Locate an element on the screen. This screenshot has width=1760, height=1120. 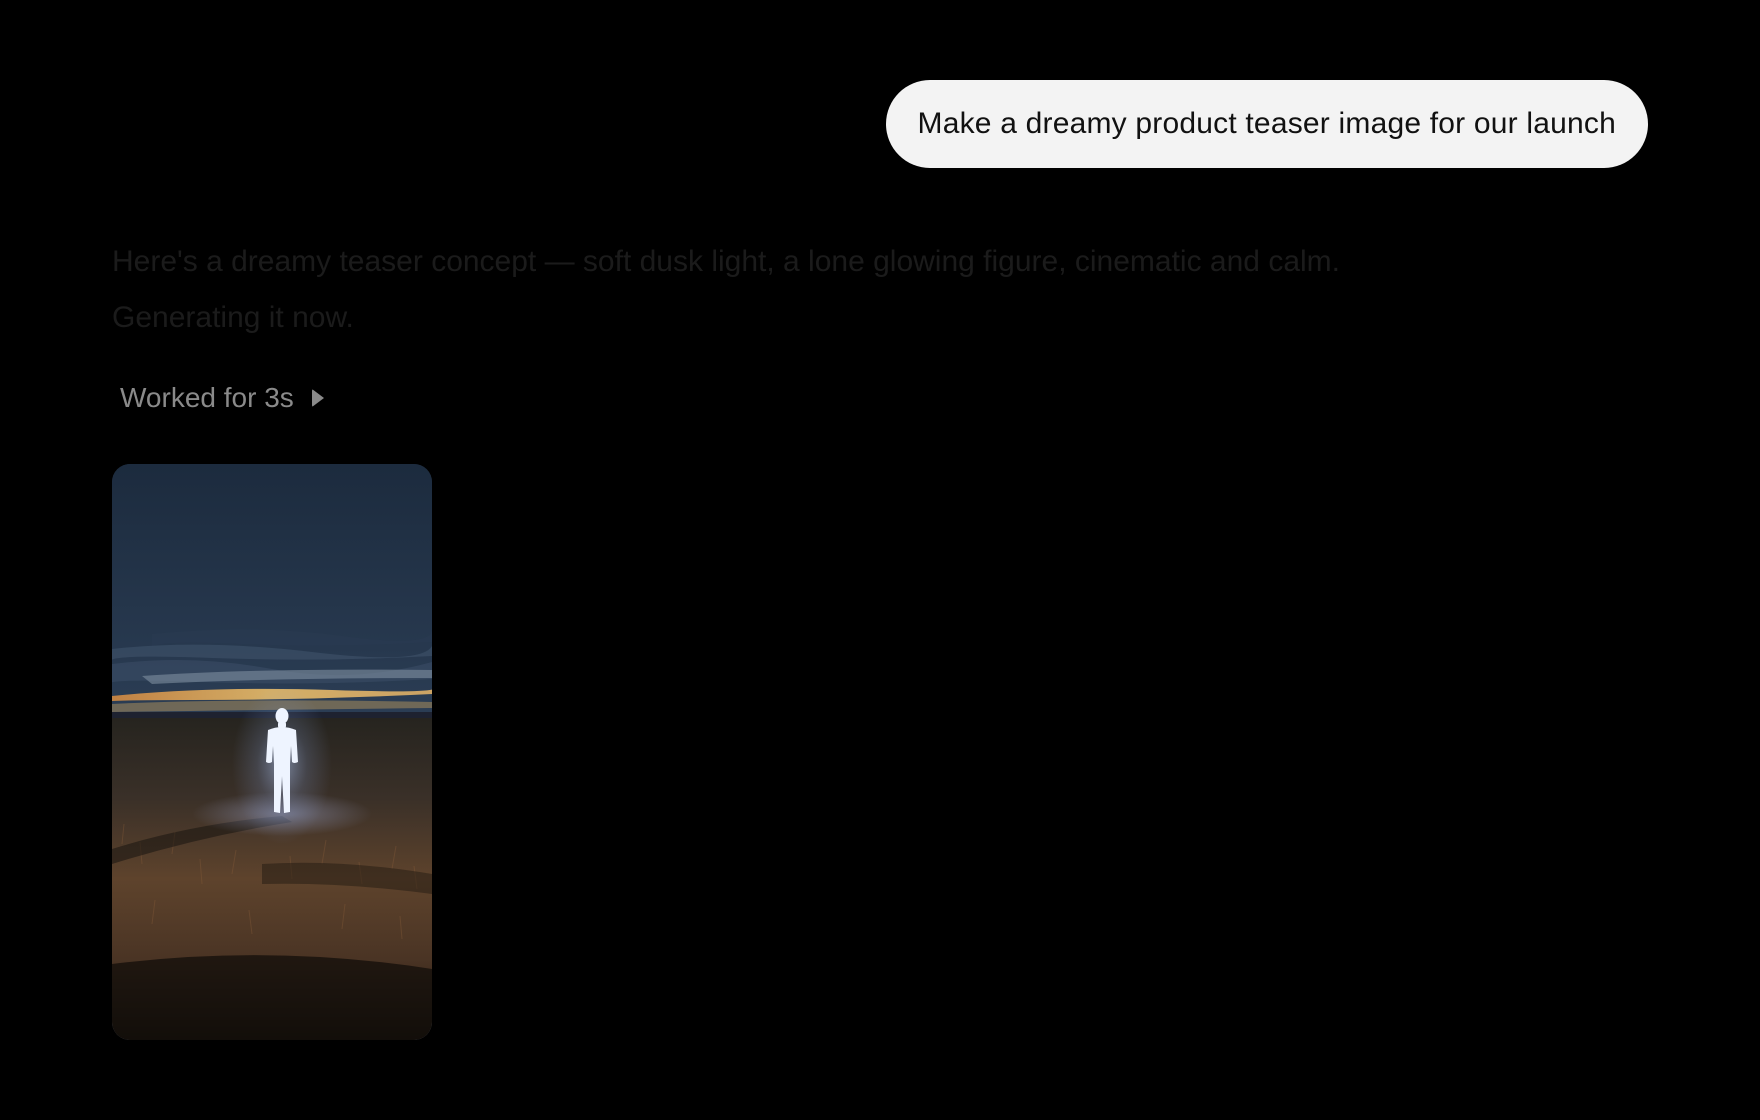
generated-image is located at coordinates (272, 752).